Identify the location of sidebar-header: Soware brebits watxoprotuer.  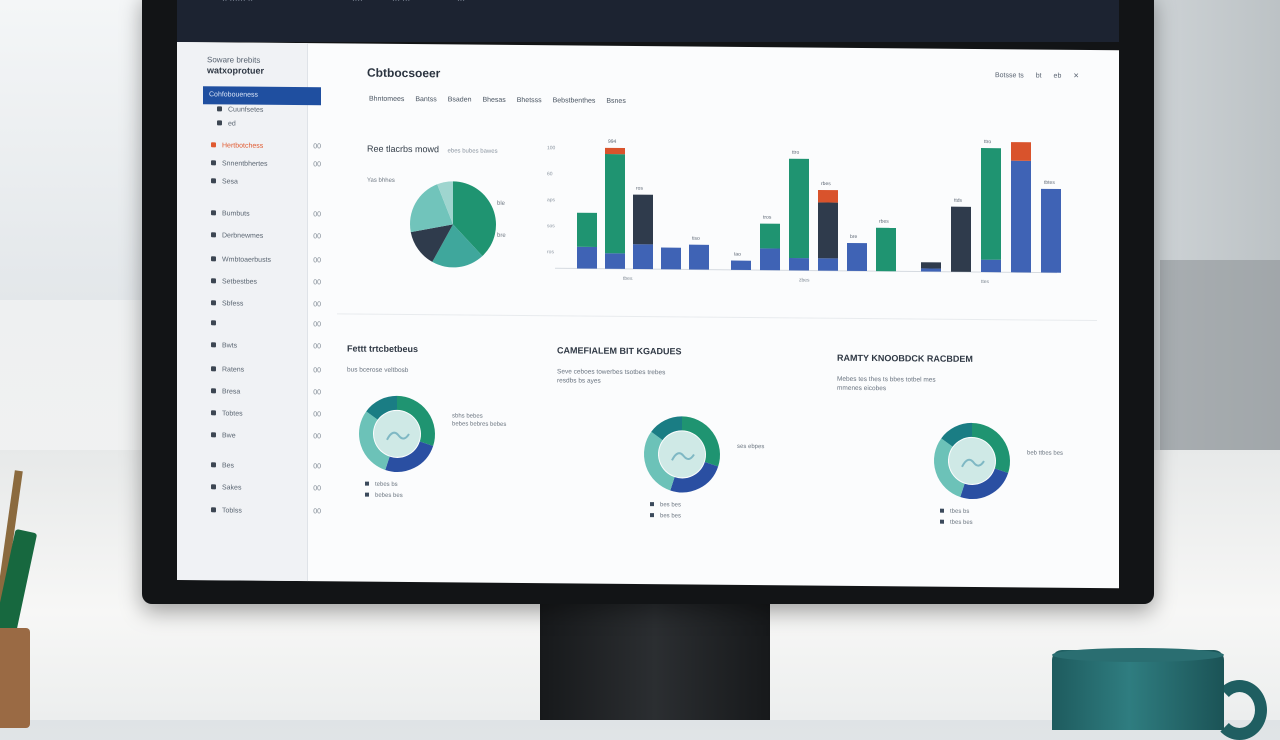
(235, 65).